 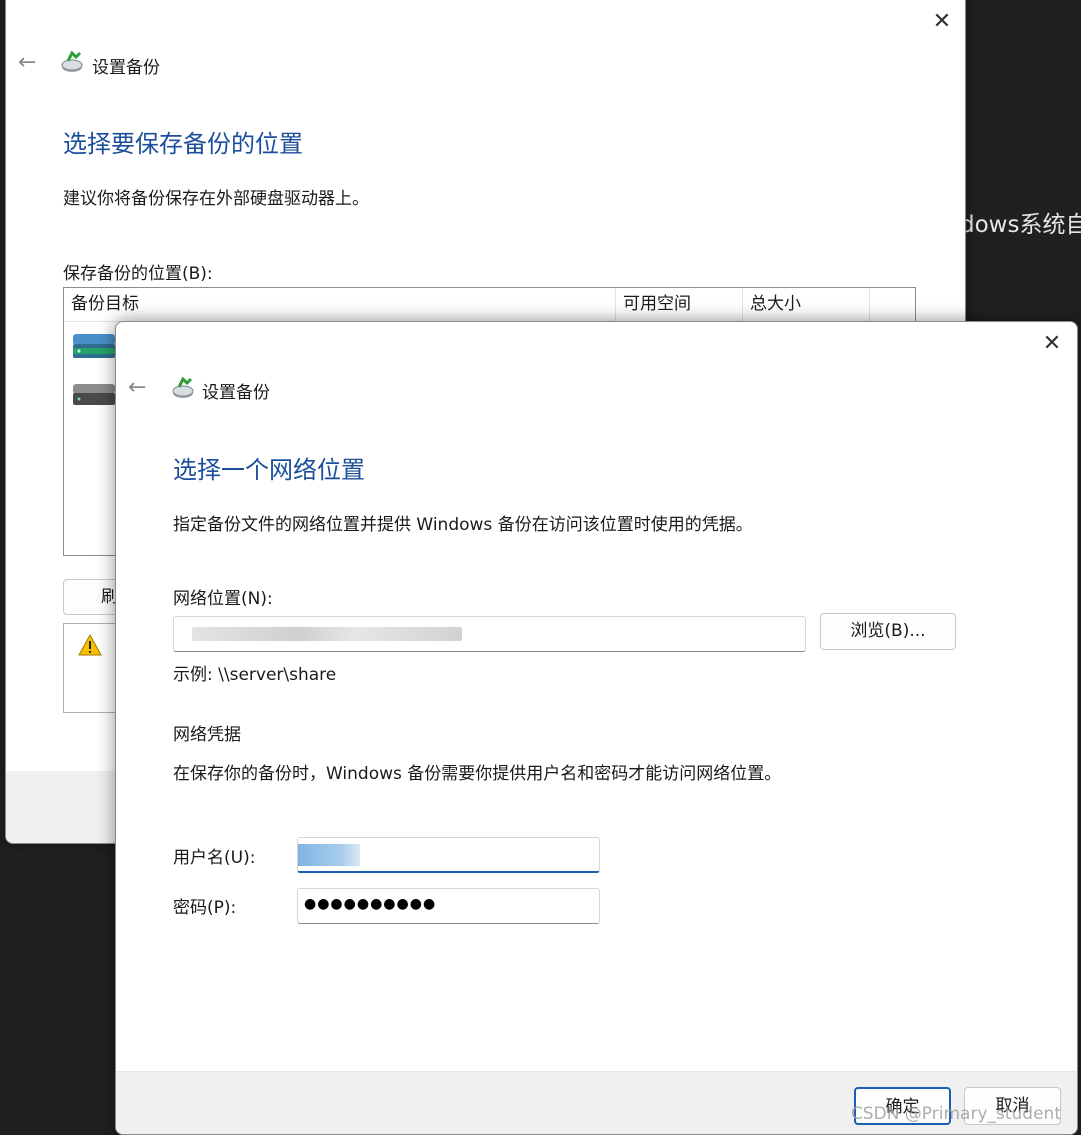 I want to click on list-header: 备份目标 可用空间 总大小, so click(x=489, y=305).